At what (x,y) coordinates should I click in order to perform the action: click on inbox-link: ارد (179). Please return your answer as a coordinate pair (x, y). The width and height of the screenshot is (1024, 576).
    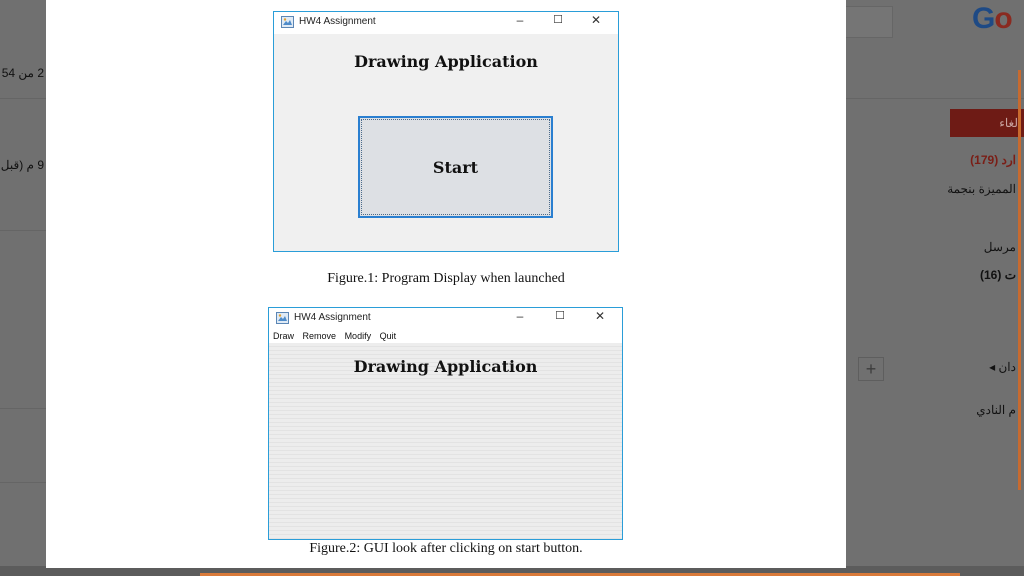
    Looking at the image, I should click on (993, 160).